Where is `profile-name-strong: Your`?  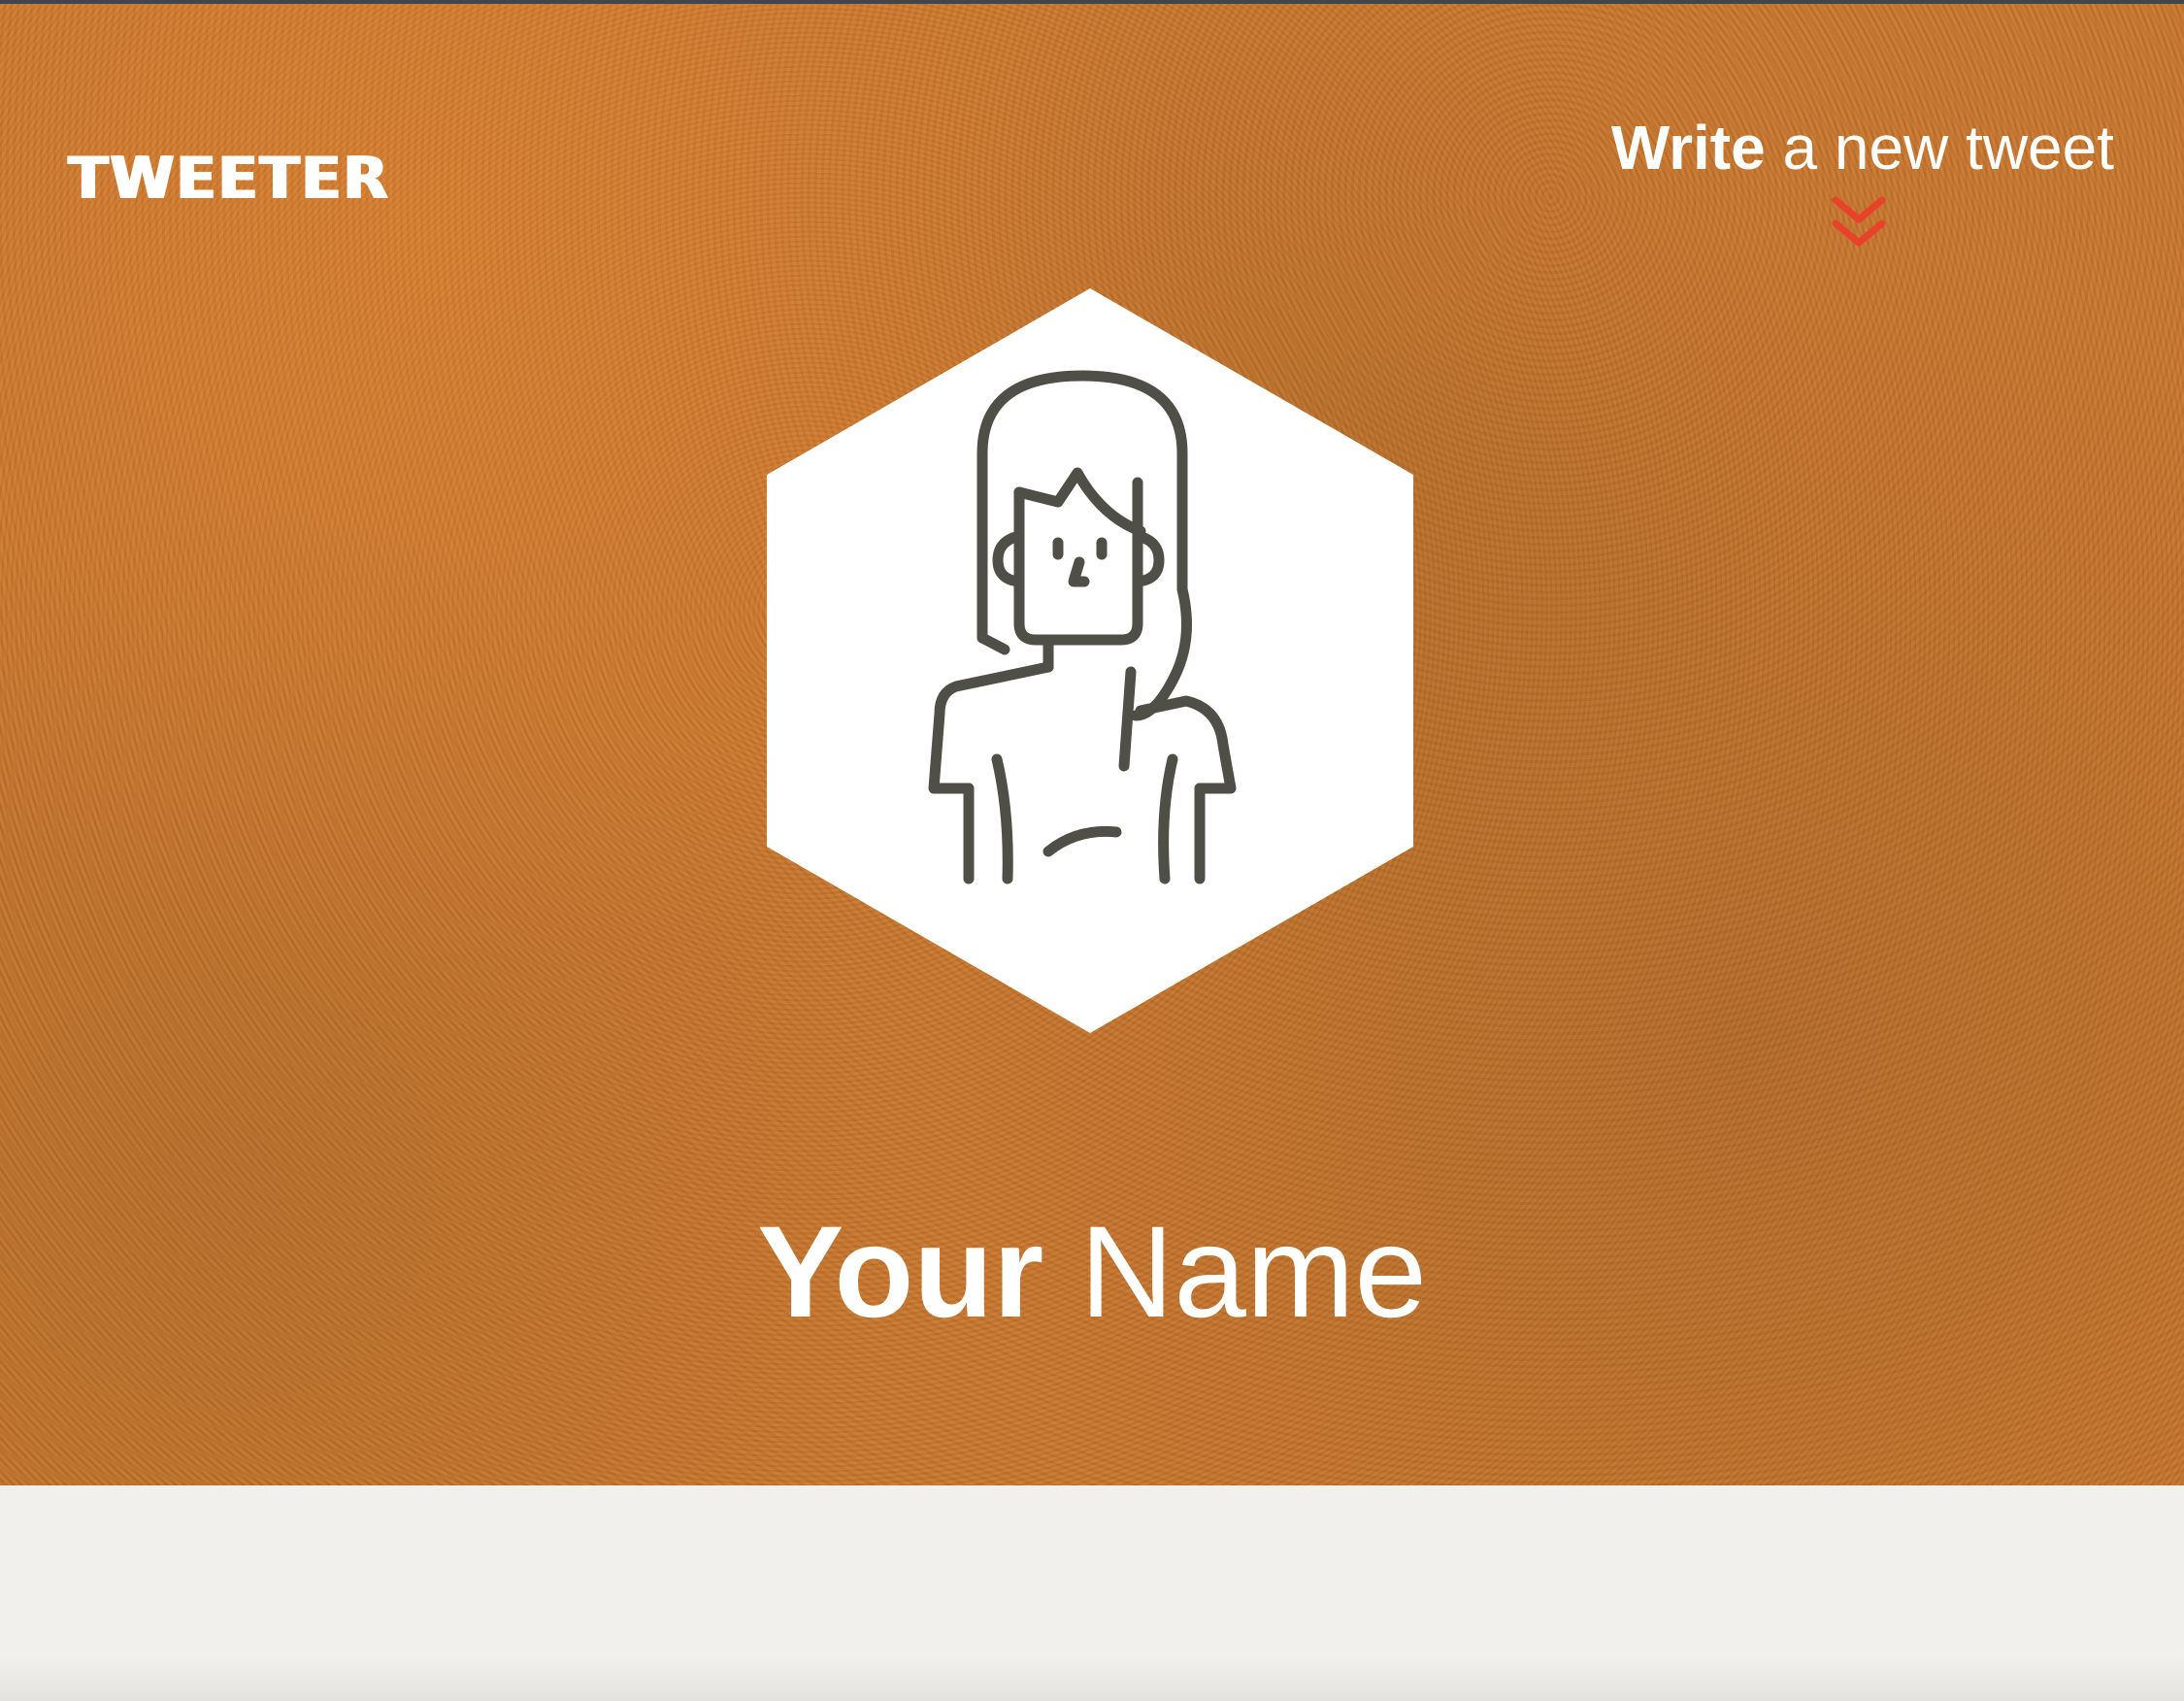 profile-name-strong: Your is located at coordinates (900, 1272).